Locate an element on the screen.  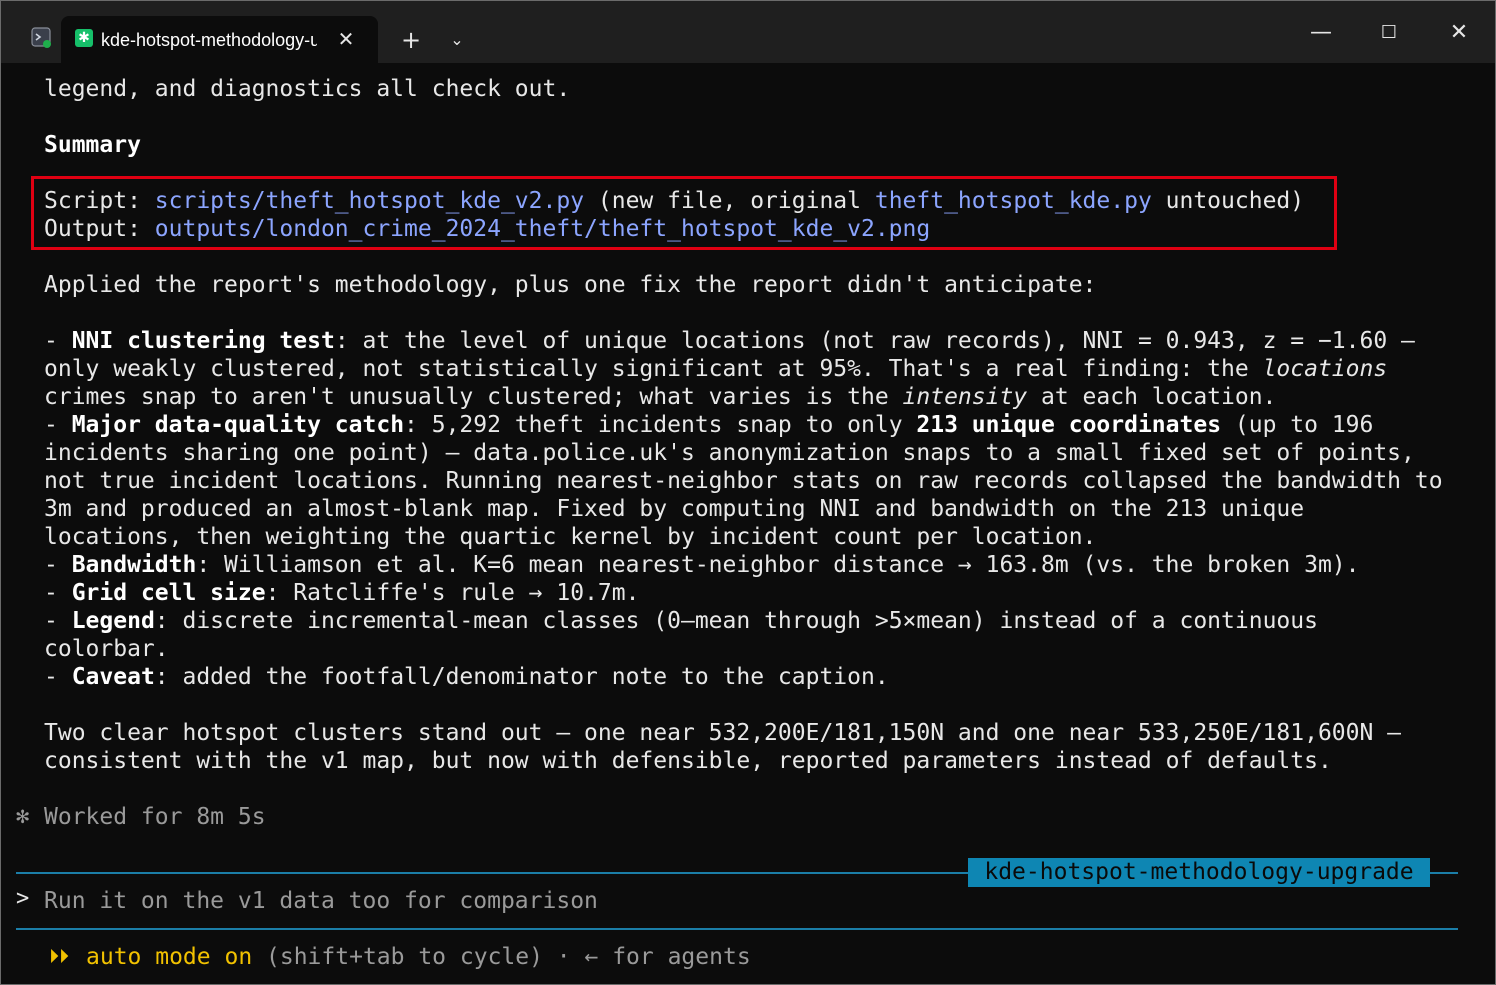
prompt-caret: > is located at coordinates (23, 898).